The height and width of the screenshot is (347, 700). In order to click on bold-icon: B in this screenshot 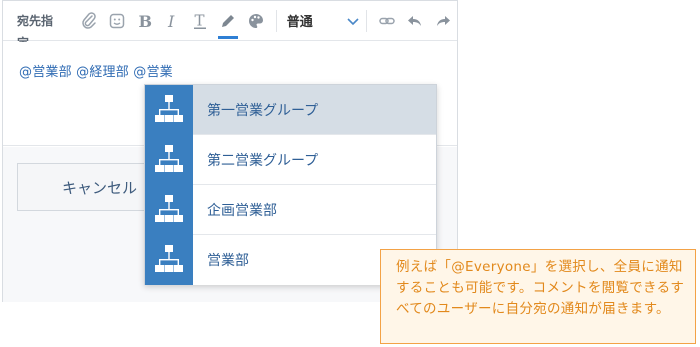, I will do `click(145, 21)`.